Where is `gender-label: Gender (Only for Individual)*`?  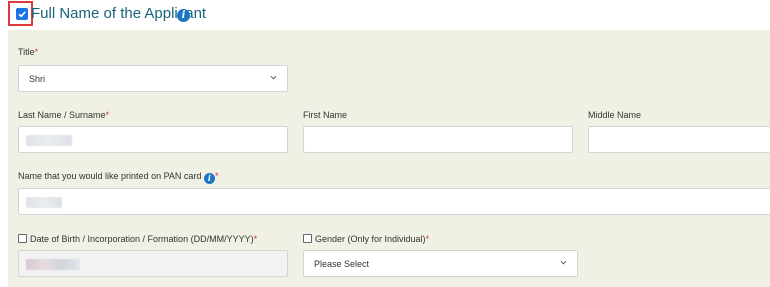 gender-label: Gender (Only for Individual)* is located at coordinates (372, 239).